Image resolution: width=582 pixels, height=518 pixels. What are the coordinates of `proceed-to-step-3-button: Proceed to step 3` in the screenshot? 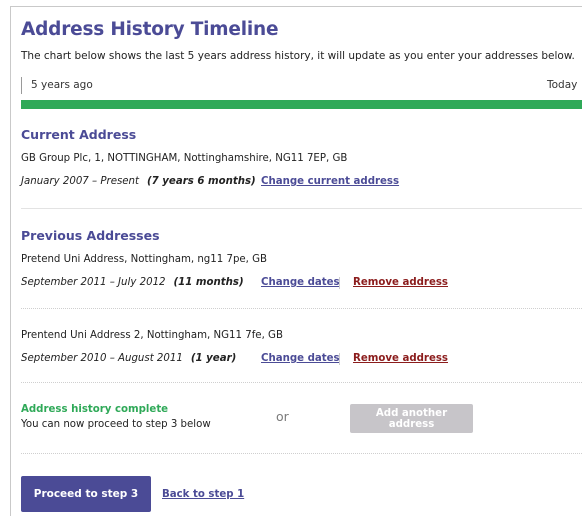 It's located at (86, 494).